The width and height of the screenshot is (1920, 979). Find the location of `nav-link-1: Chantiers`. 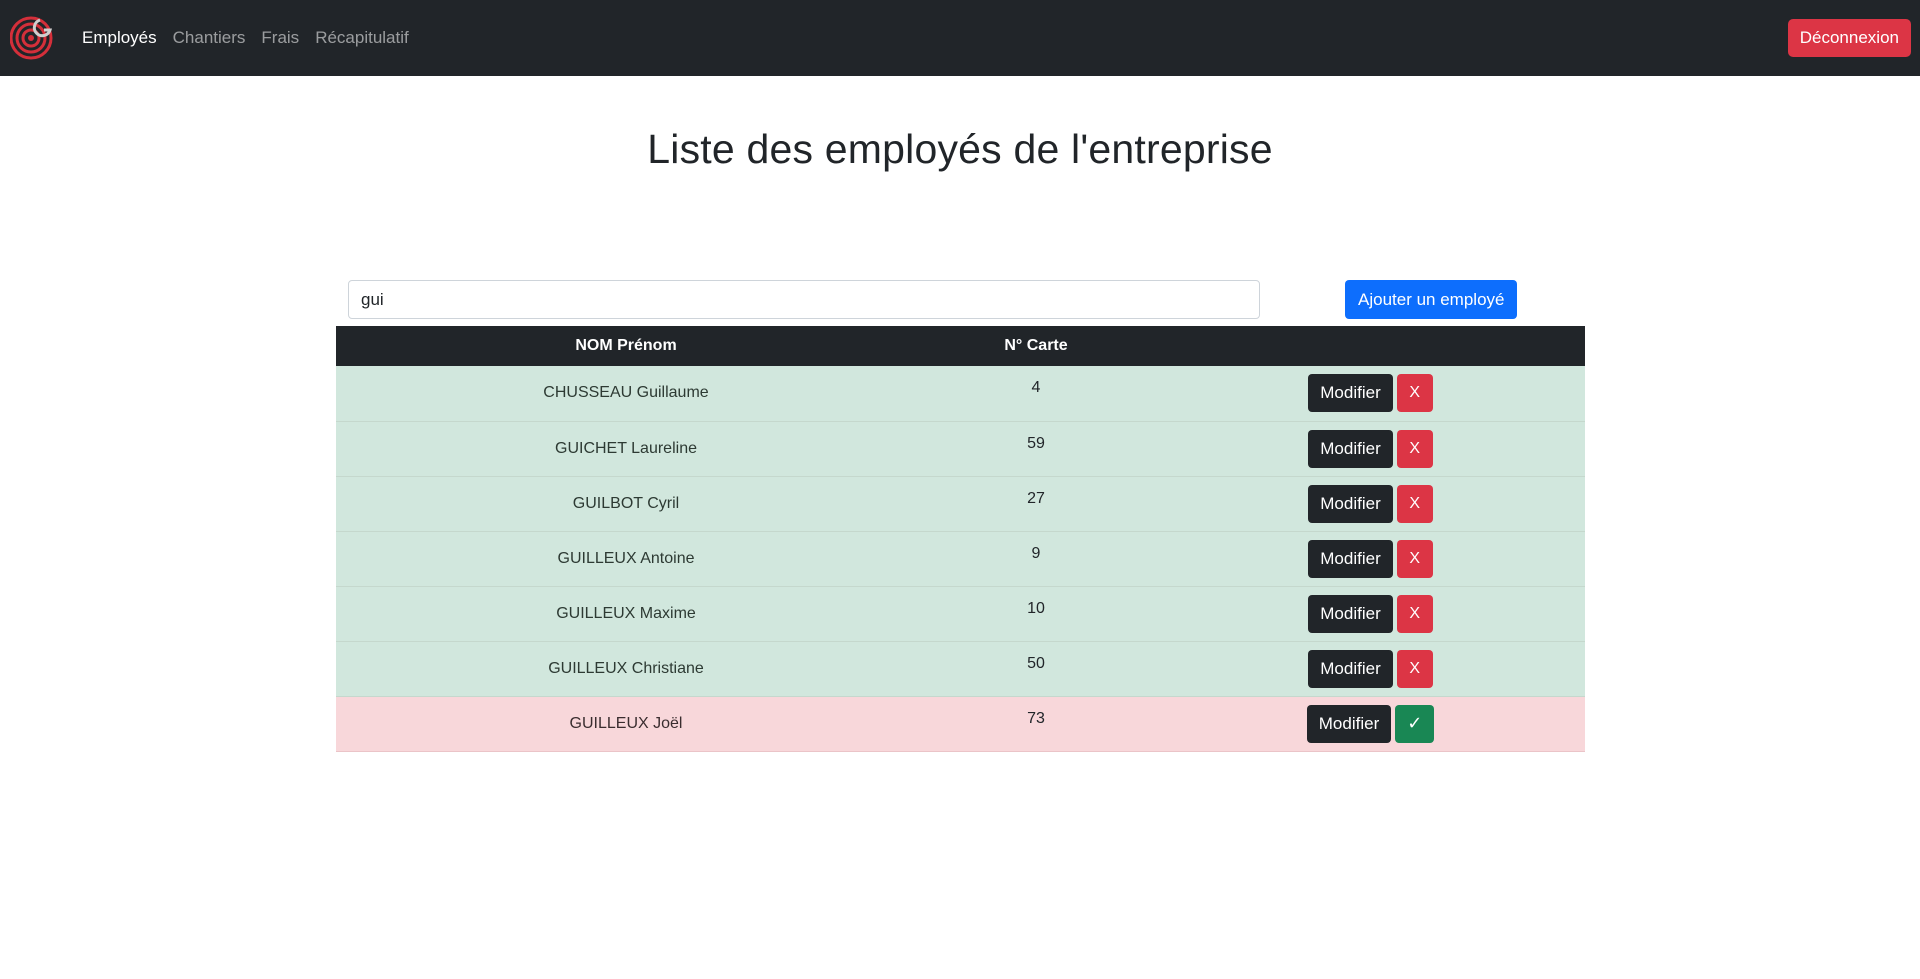

nav-link-1: Chantiers is located at coordinates (209, 38).